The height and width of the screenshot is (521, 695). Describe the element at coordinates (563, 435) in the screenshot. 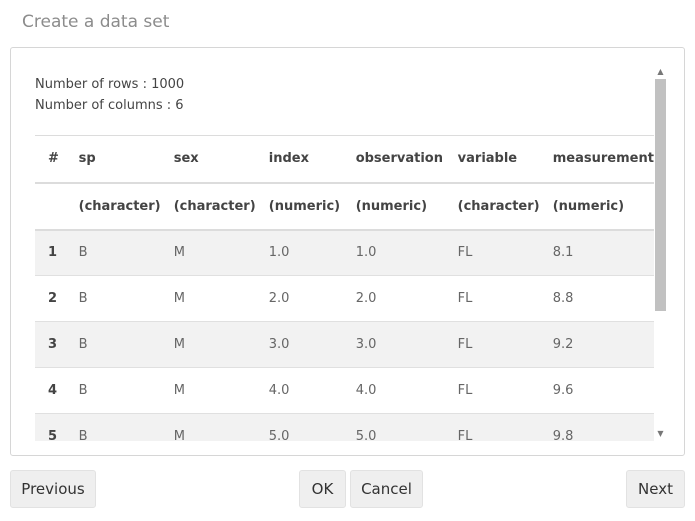

I see `table-cell: 9.8` at that location.